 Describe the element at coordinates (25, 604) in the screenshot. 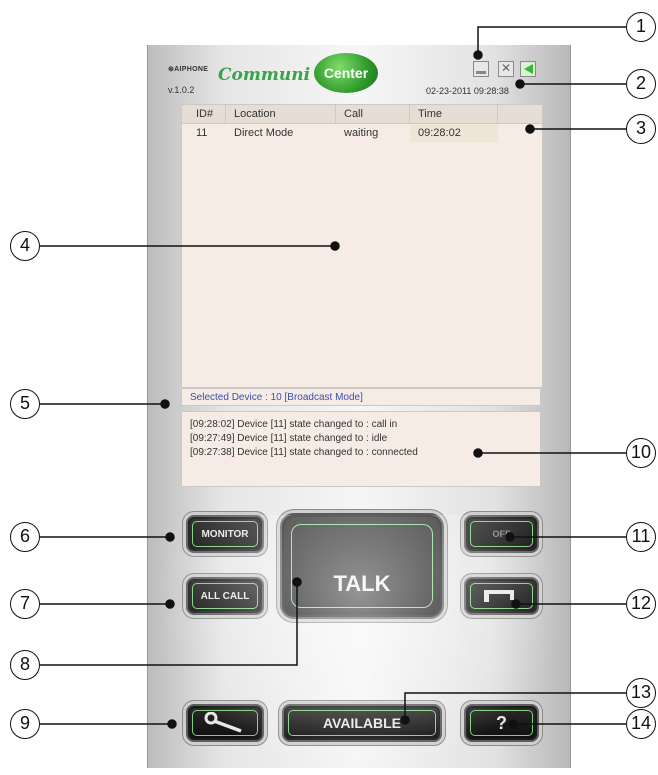

I see `callout-7: 7` at that location.